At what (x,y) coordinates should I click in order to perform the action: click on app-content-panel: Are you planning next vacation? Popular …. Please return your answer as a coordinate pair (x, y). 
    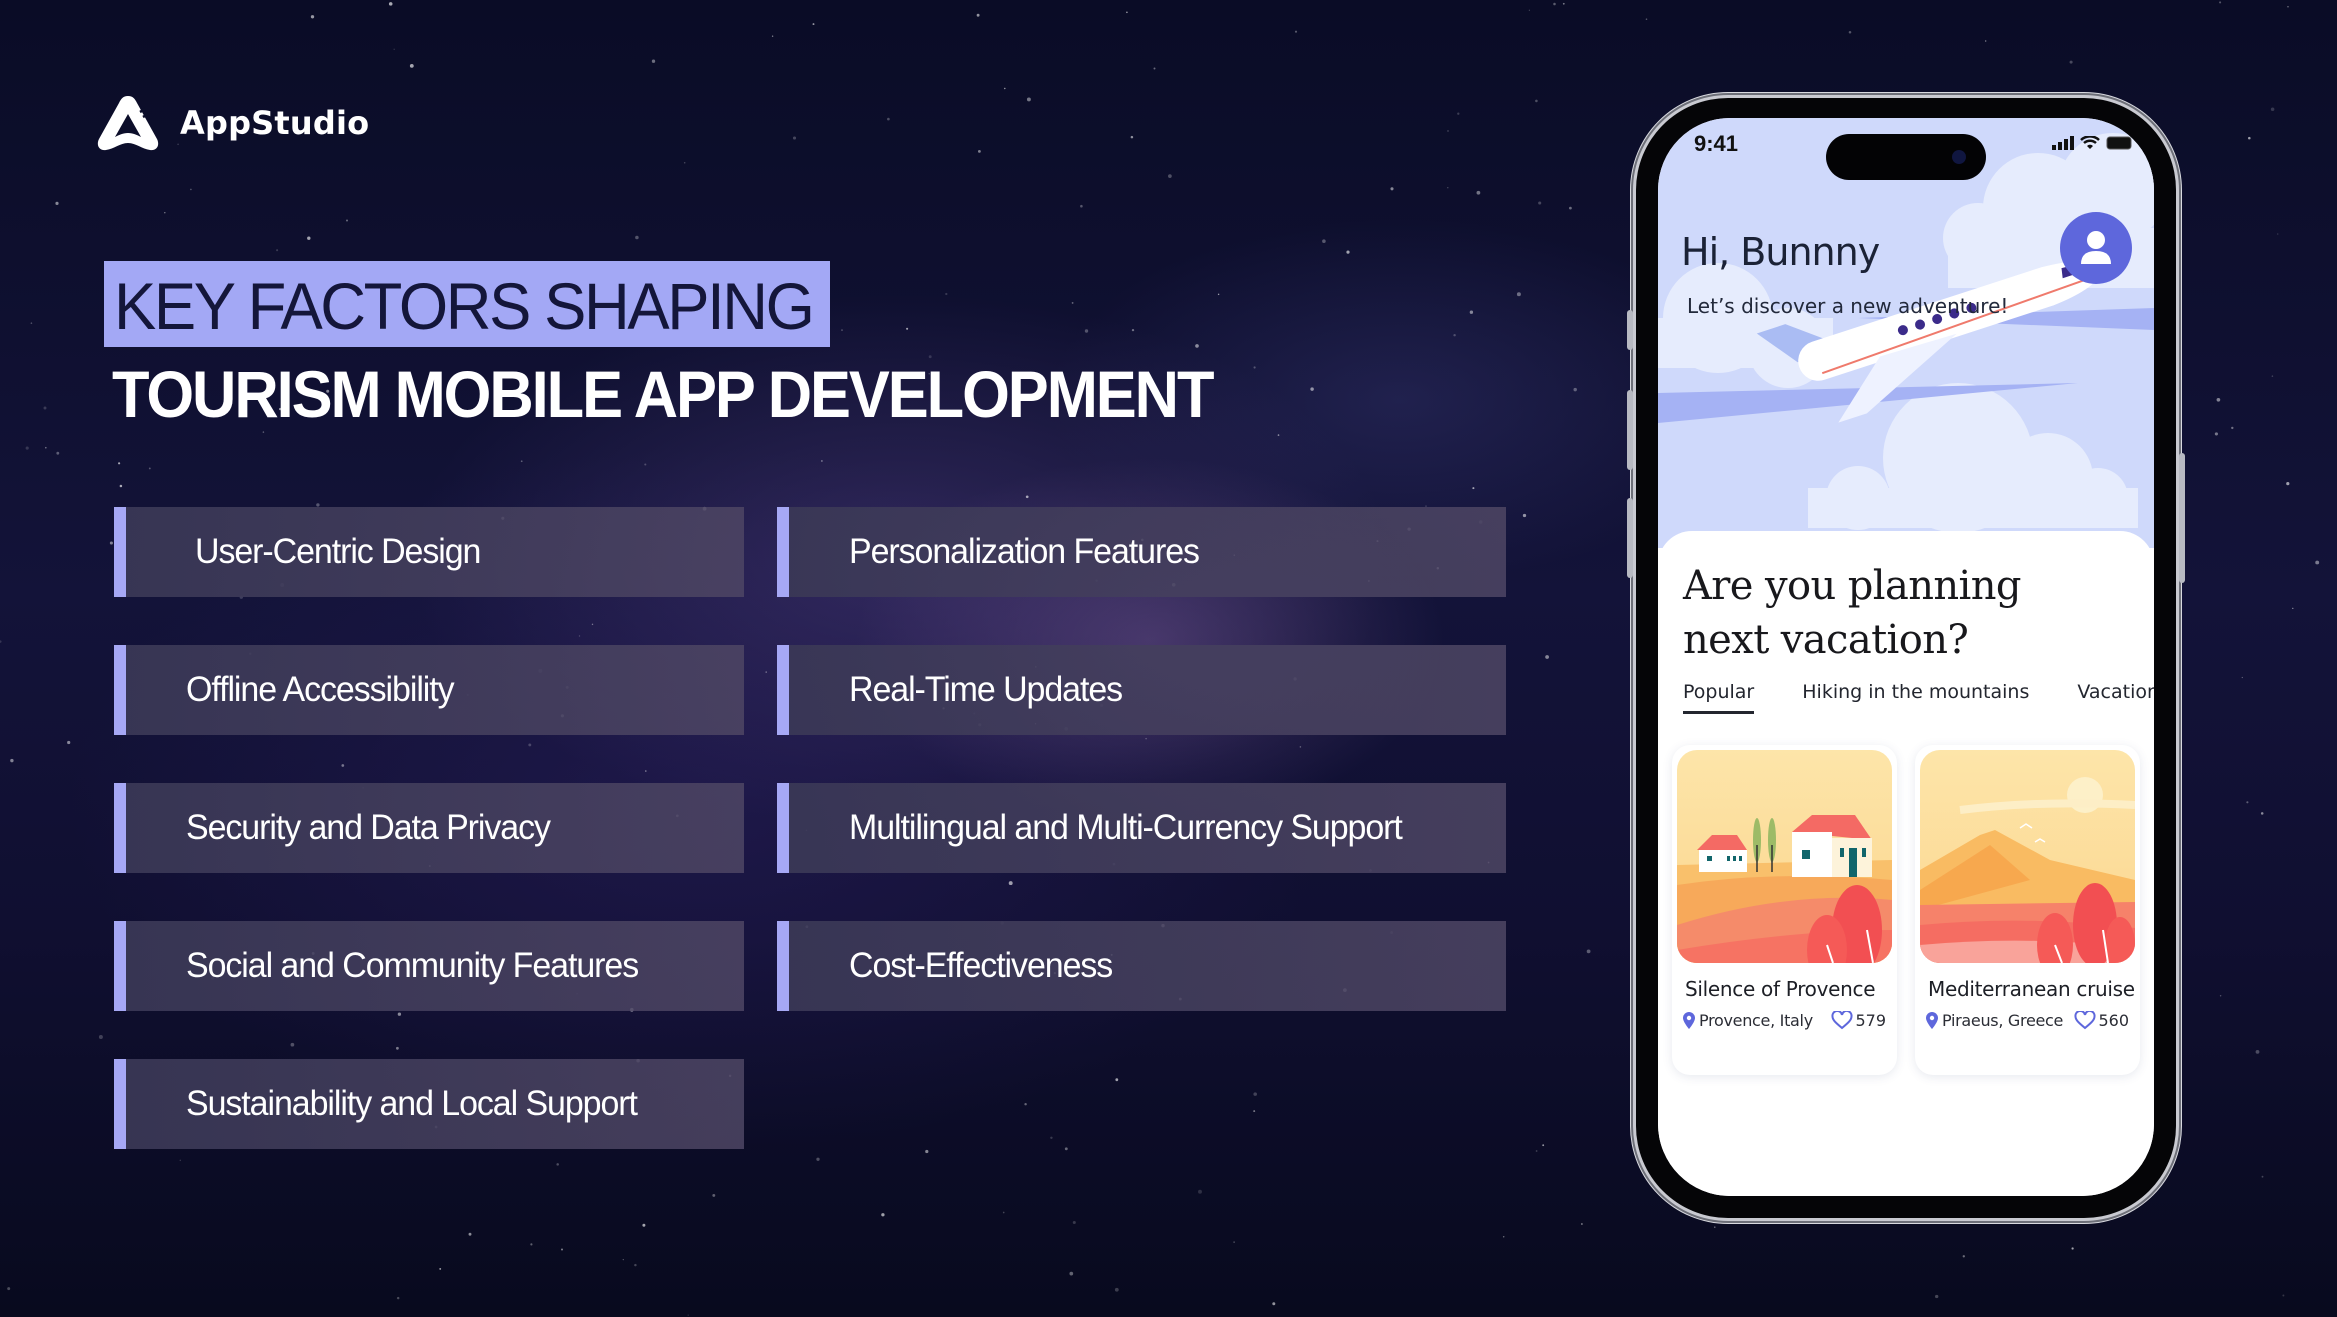
    Looking at the image, I should click on (1906, 863).